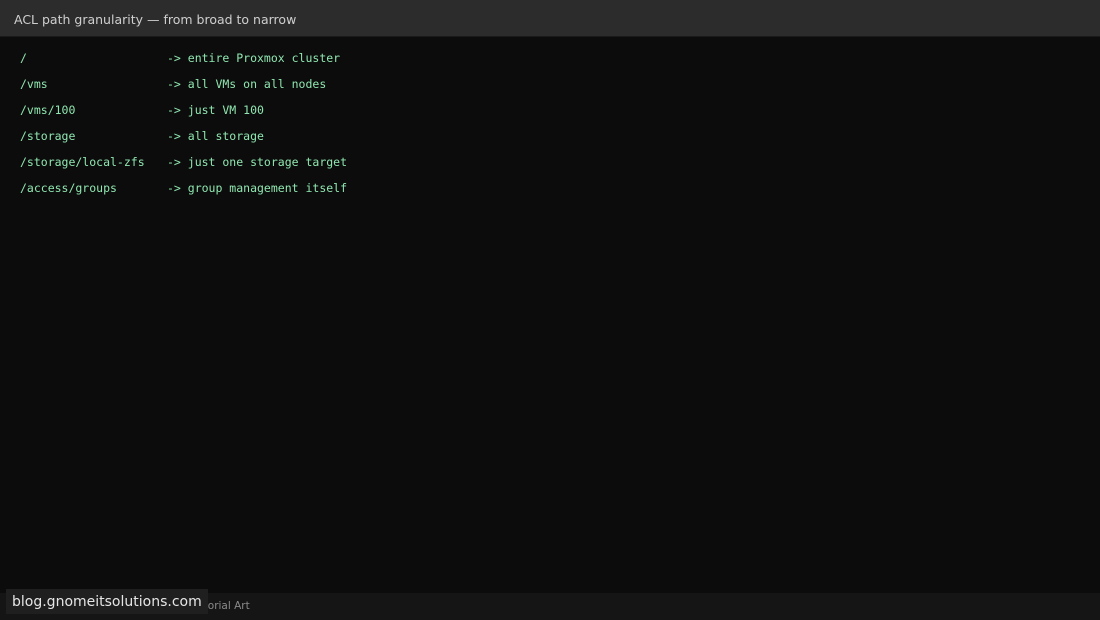 The height and width of the screenshot is (620, 1100). I want to click on terminal-line: /vms/100 -> just VM 100, so click(142, 115).